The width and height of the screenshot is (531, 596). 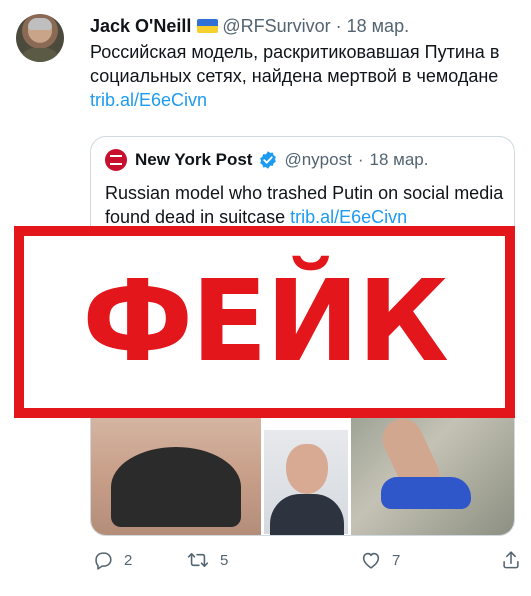 I want to click on author-handle: @RFSurvivor, so click(x=276, y=26).